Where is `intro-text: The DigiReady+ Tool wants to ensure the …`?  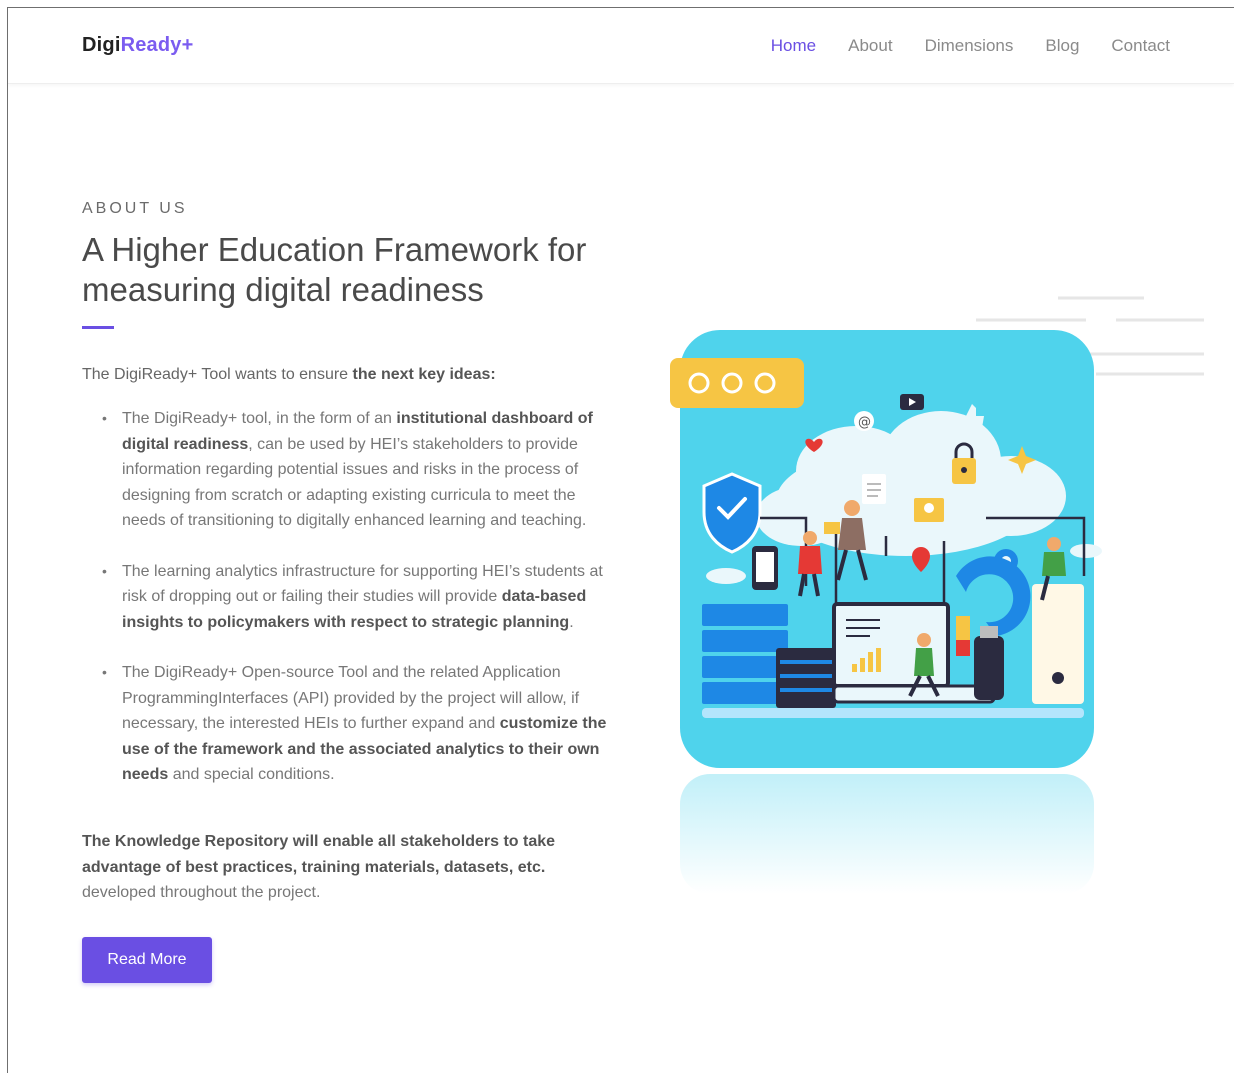
intro-text: The DigiReady+ Tool wants to ensure the … is located at coordinates (352, 375).